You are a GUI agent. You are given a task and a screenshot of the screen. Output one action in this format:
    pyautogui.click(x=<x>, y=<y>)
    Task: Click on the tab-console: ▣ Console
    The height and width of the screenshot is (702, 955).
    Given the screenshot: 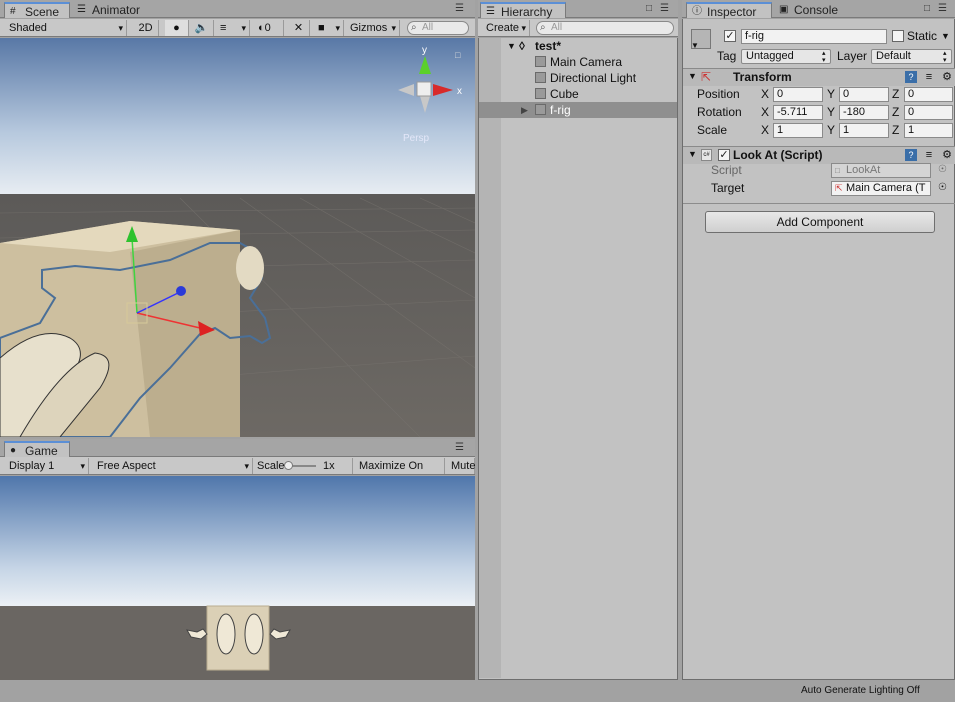 What is the action you would take?
    pyautogui.click(x=813, y=10)
    